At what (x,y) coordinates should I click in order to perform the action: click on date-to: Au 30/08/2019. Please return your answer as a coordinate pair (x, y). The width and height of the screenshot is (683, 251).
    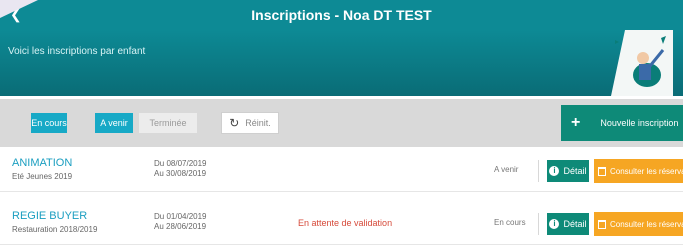
    Looking at the image, I should click on (180, 173).